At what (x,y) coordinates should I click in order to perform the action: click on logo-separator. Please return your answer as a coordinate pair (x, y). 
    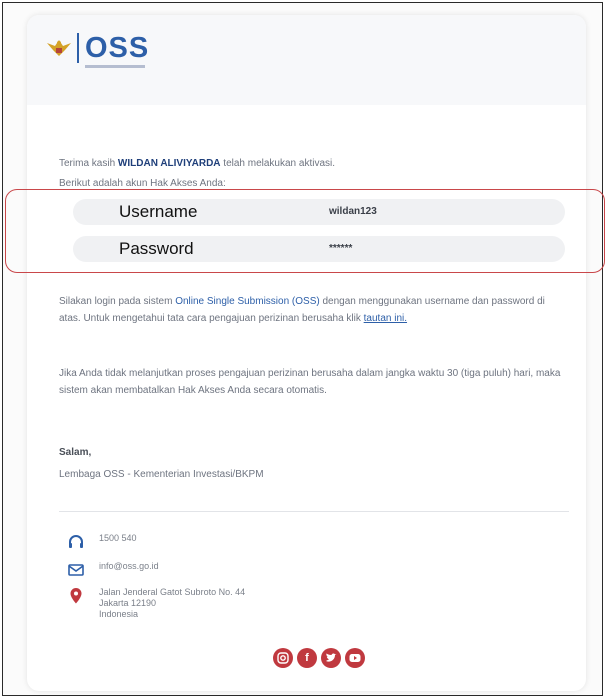
    Looking at the image, I should click on (78, 48).